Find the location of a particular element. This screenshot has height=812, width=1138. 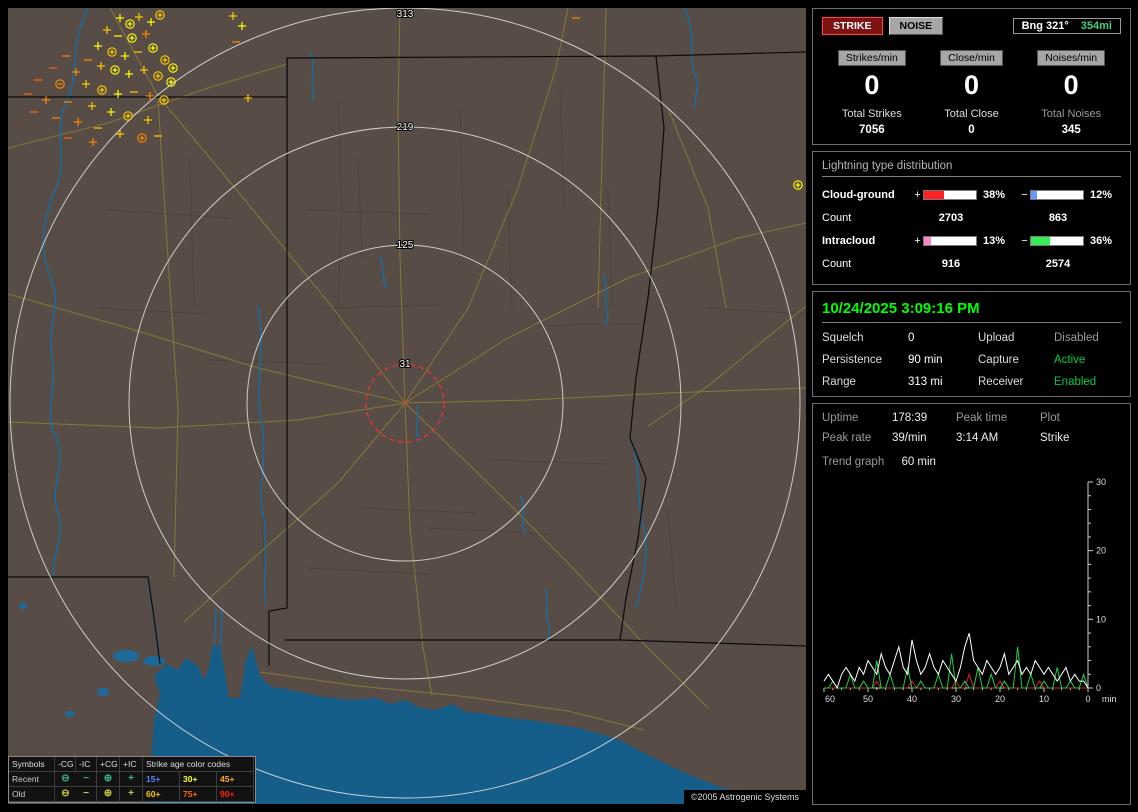

svg-text: 40 is located at coordinates (912, 699).